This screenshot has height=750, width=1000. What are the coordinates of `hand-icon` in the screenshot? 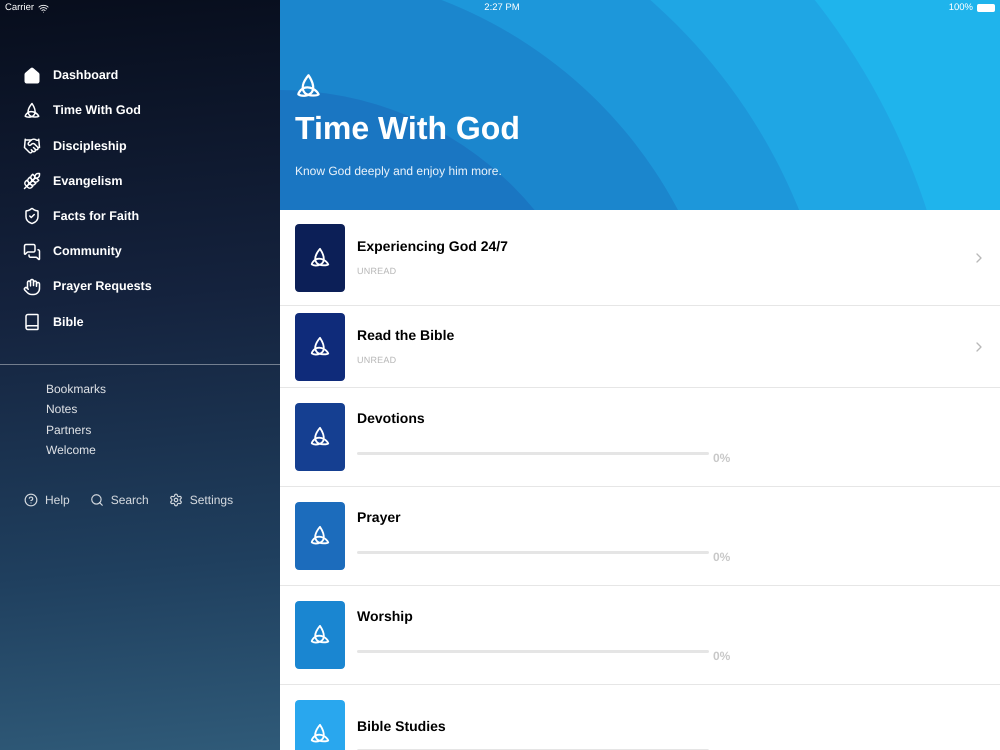 It's located at (32, 287).